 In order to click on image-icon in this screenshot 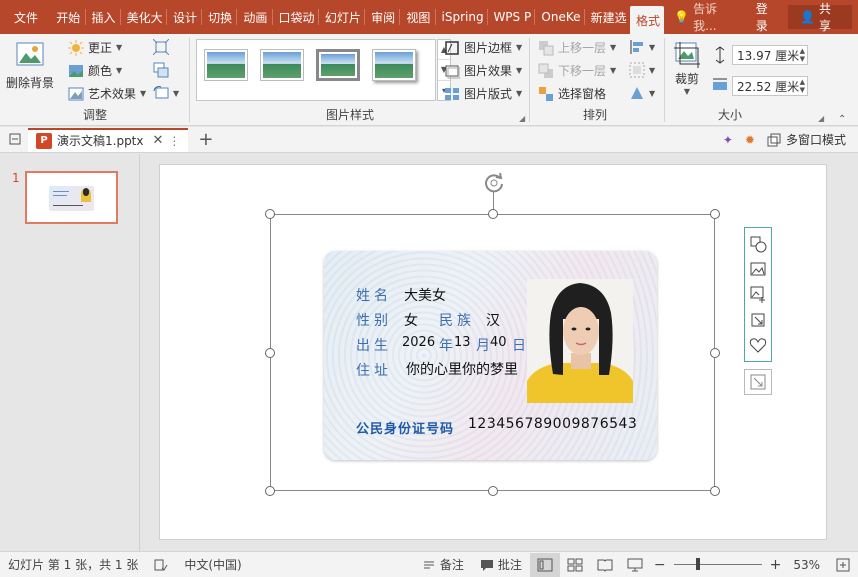, I will do `click(758, 269)`.